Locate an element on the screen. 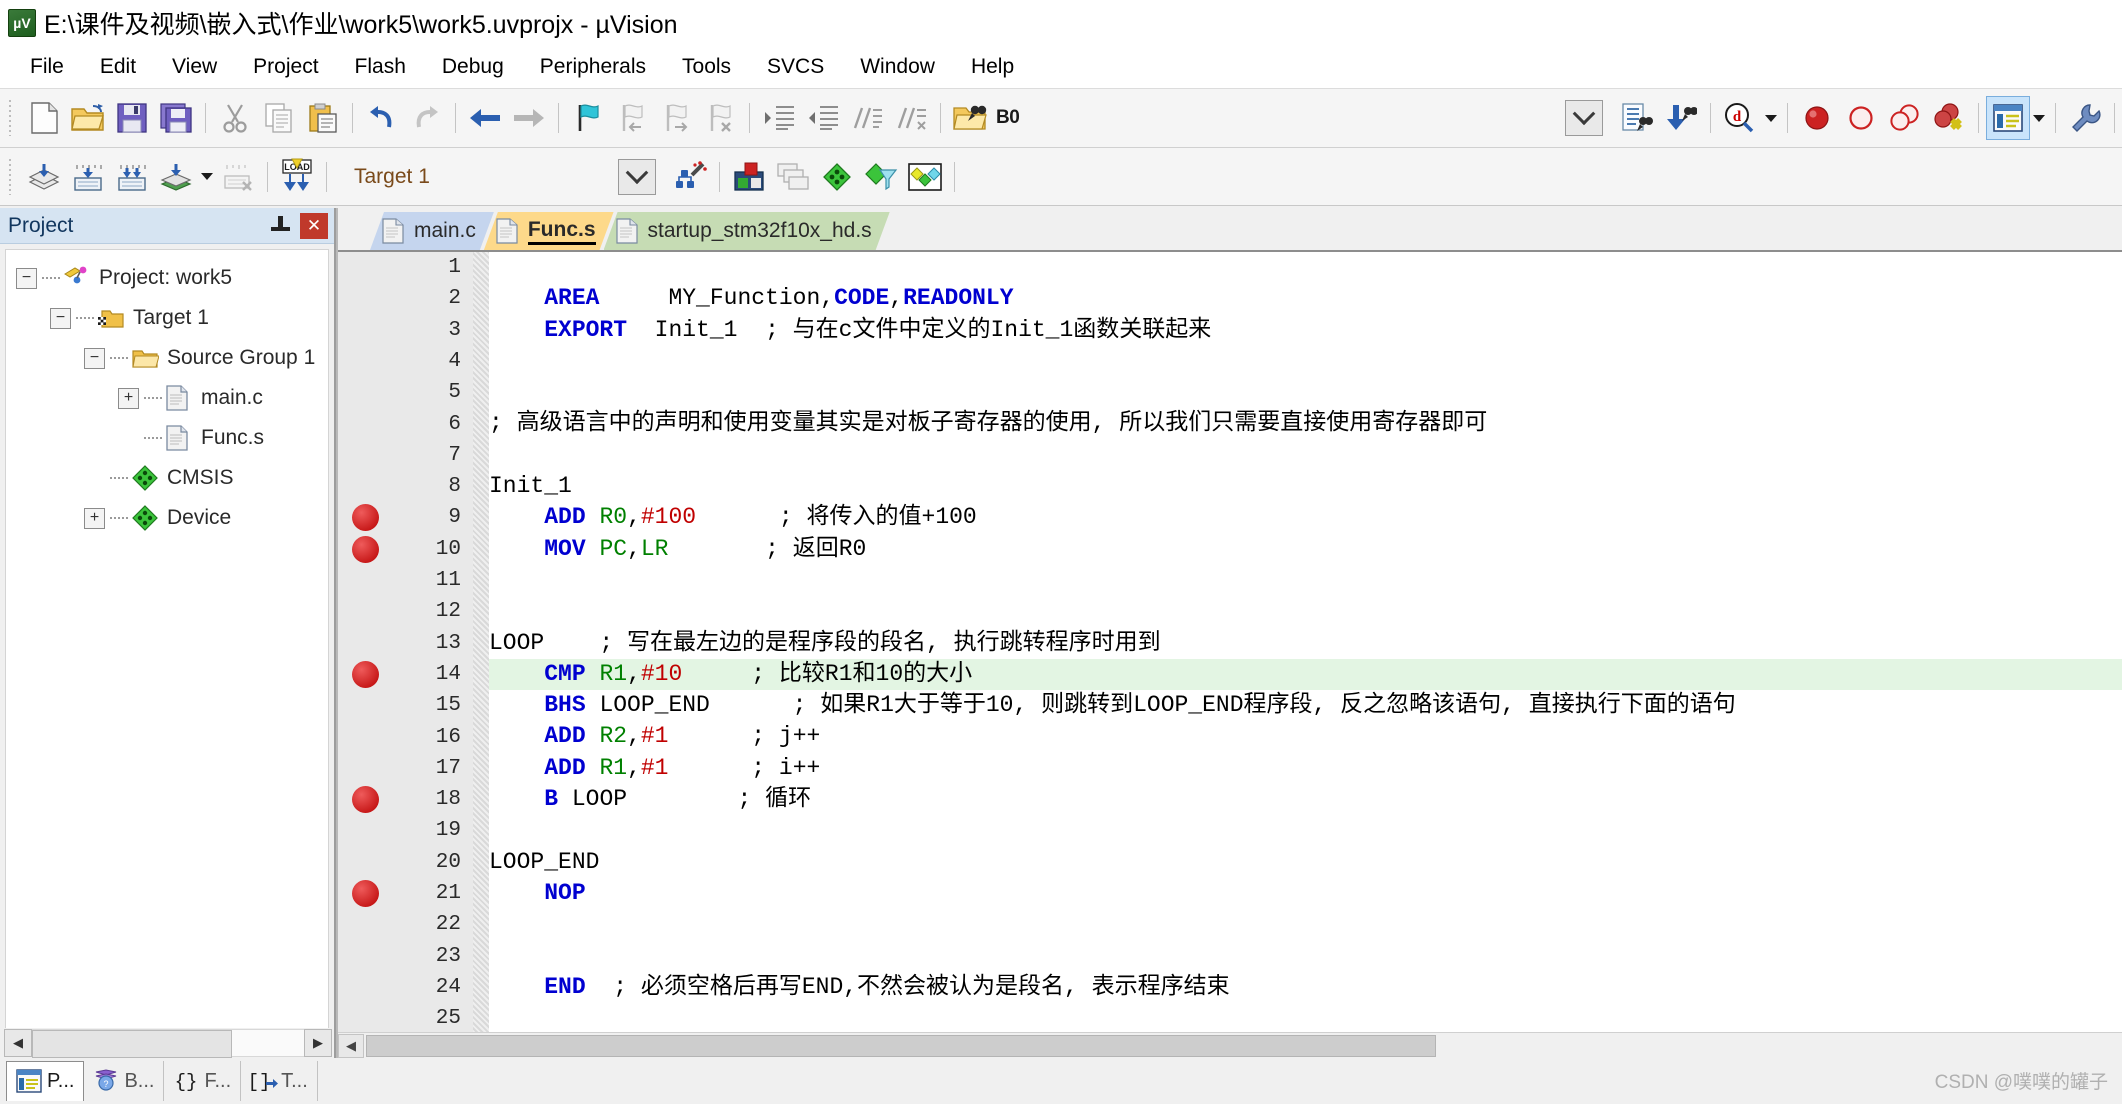 This screenshot has height=1104, width=2122. code-line: Init_1 is located at coordinates (1305, 486).